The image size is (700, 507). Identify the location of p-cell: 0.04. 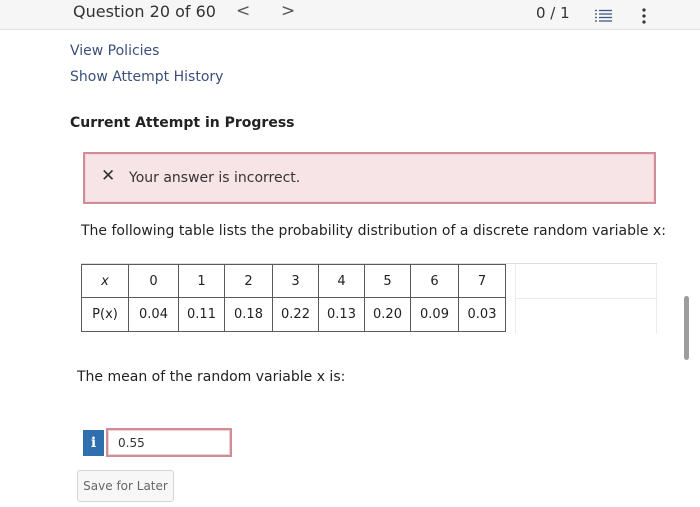
(153, 314).